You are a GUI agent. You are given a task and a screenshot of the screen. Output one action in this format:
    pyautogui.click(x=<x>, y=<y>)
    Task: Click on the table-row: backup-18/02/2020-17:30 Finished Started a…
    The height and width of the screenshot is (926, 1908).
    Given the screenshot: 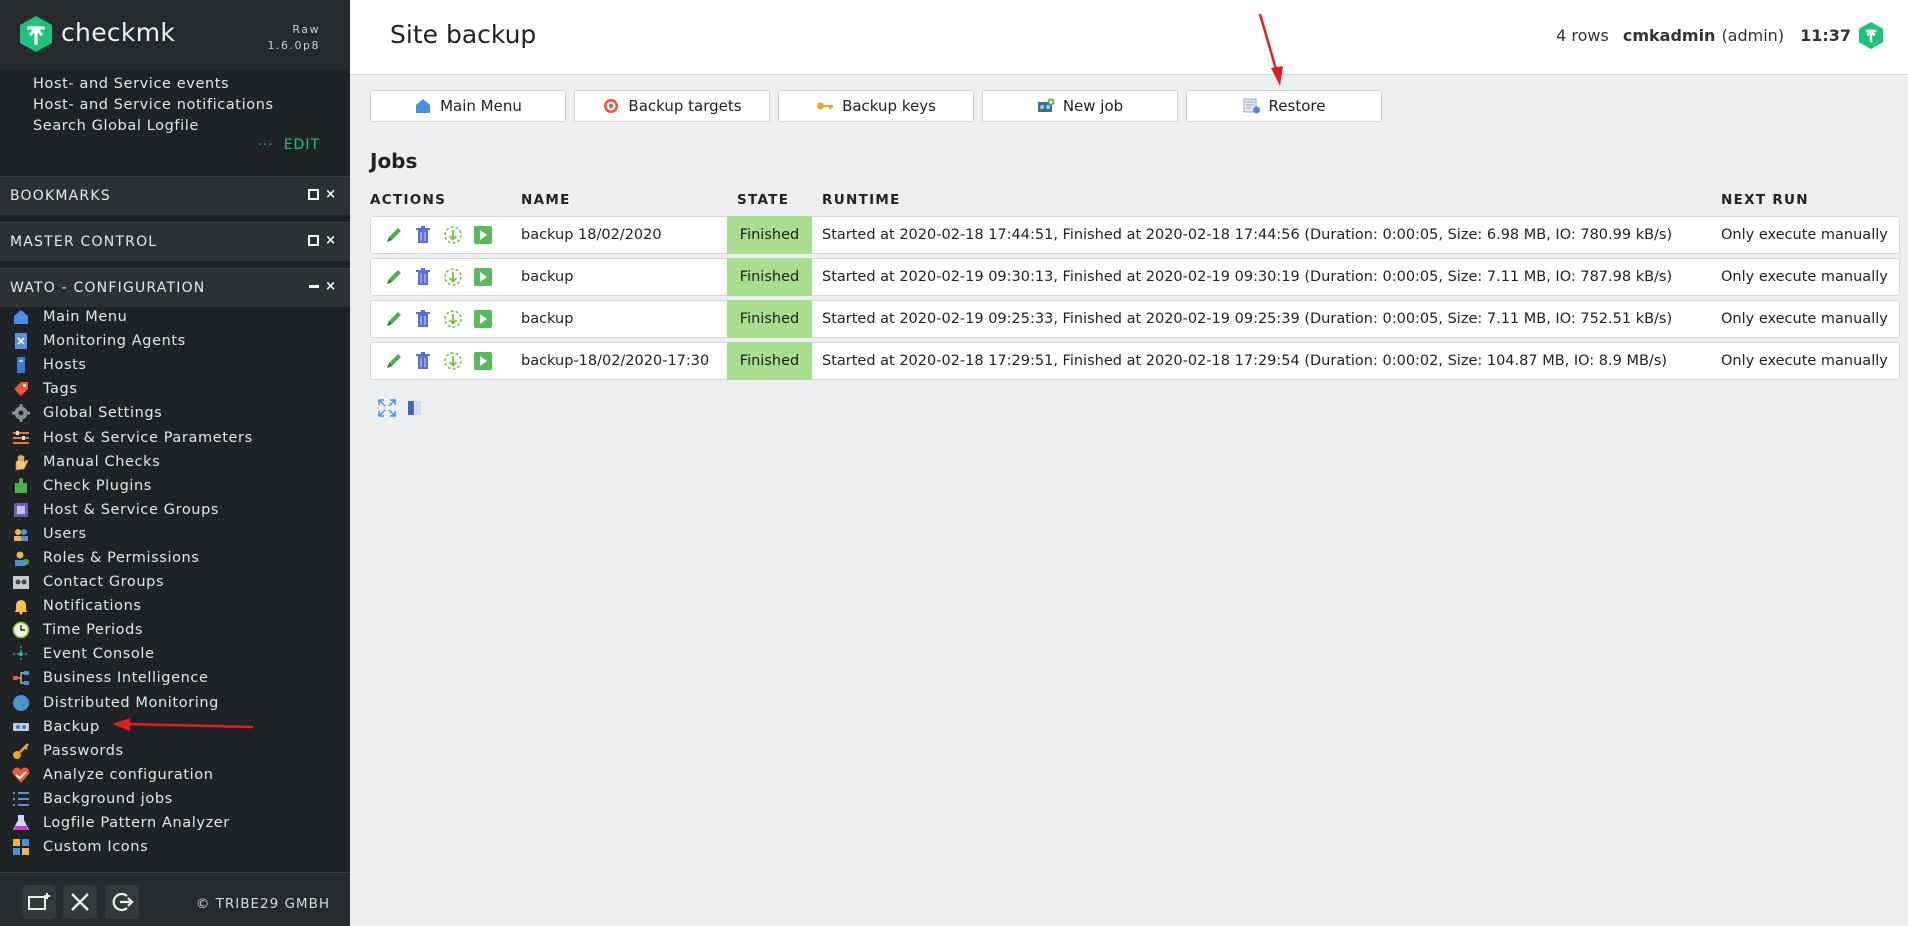 What is the action you would take?
    pyautogui.click(x=1135, y=361)
    